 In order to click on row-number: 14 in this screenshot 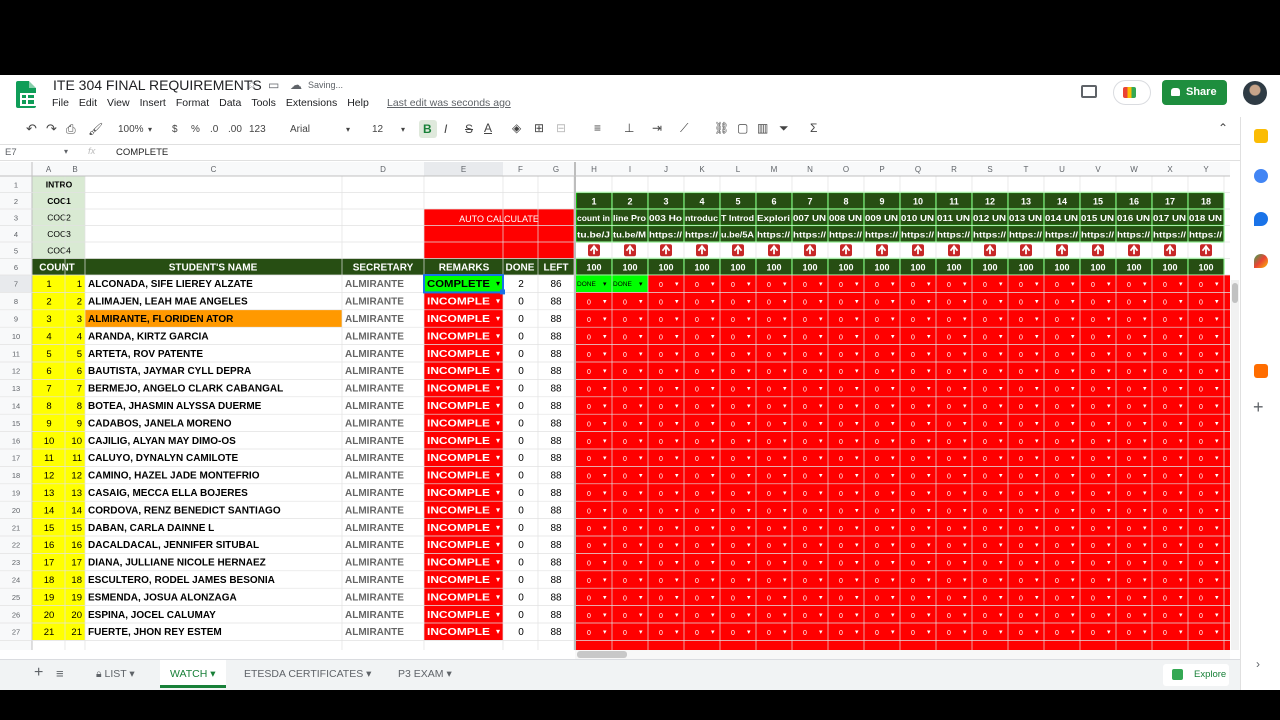, I will do `click(16, 406)`.